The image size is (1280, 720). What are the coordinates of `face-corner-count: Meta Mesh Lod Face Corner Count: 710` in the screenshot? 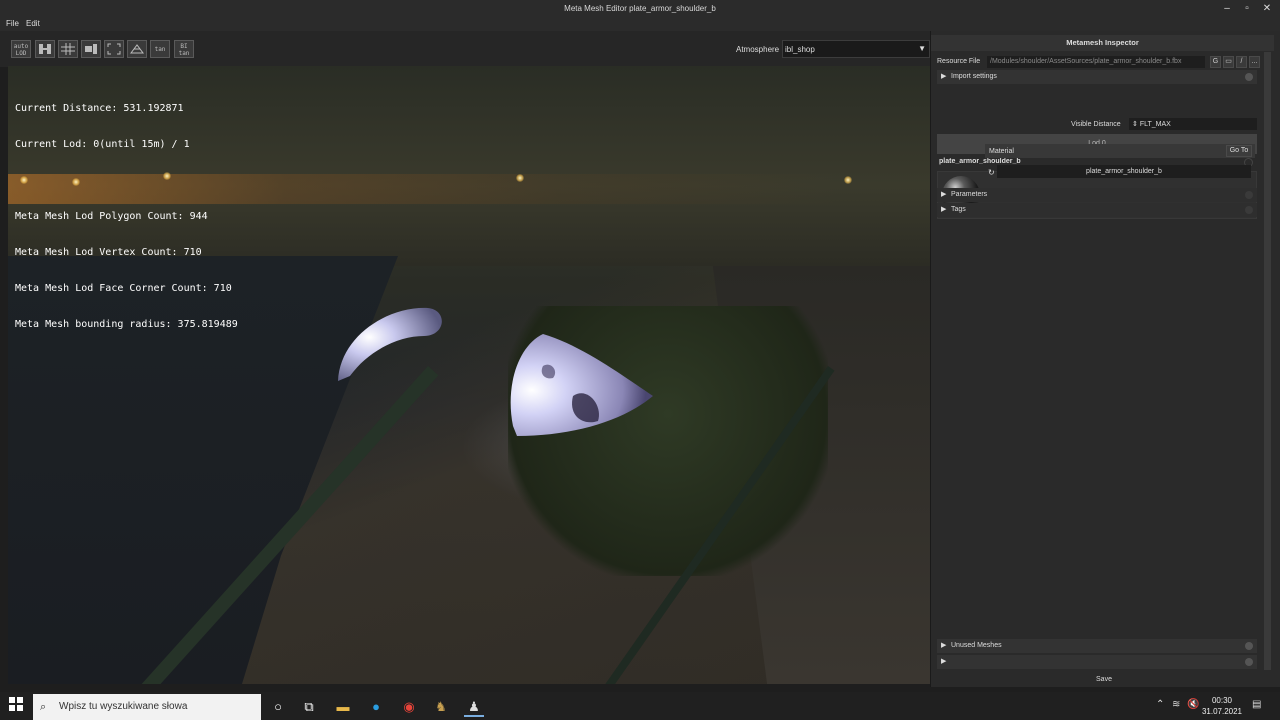 It's located at (123, 288).